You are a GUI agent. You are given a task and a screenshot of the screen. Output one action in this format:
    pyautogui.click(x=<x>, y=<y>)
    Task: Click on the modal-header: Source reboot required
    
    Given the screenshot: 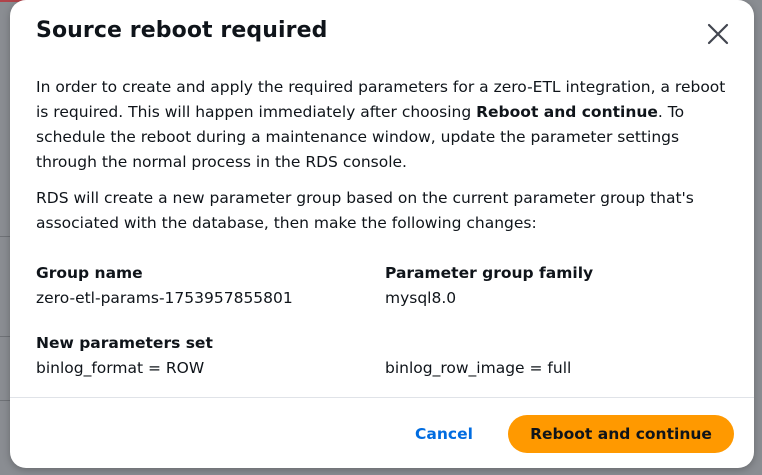 What is the action you would take?
    pyautogui.click(x=382, y=33)
    